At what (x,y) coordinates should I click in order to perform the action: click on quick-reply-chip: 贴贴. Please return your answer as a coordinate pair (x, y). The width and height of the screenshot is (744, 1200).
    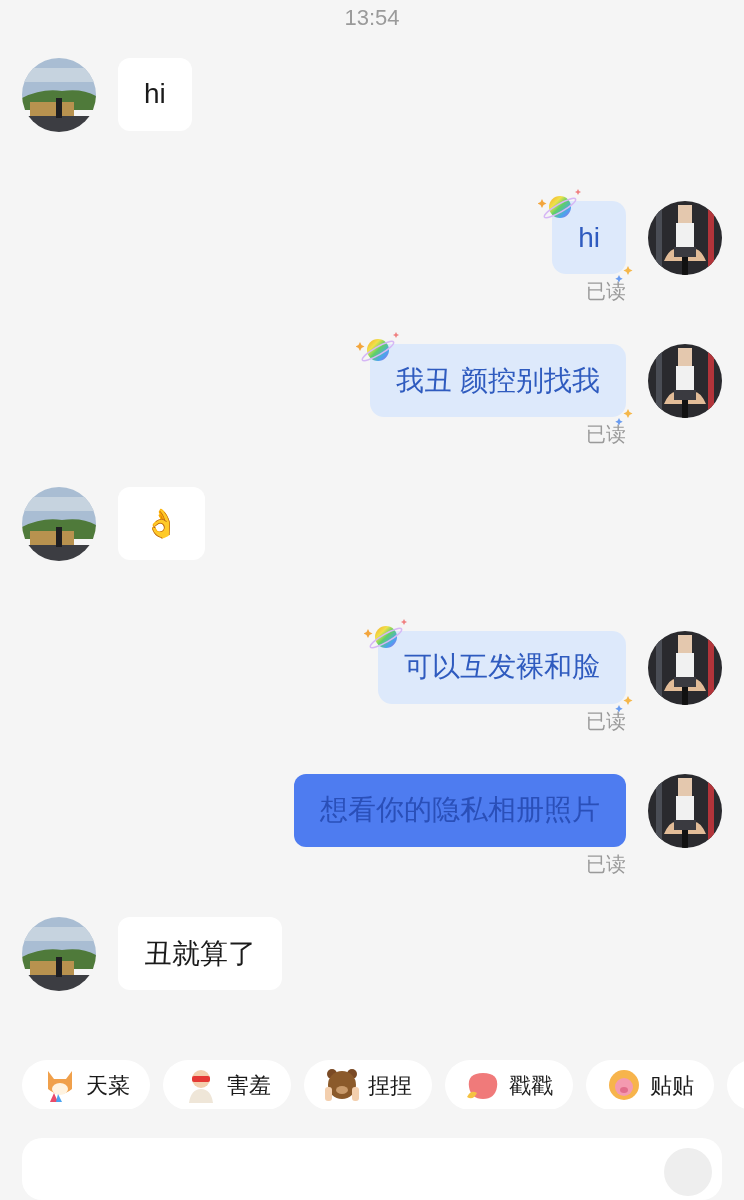
    Looking at the image, I should click on (650, 1084).